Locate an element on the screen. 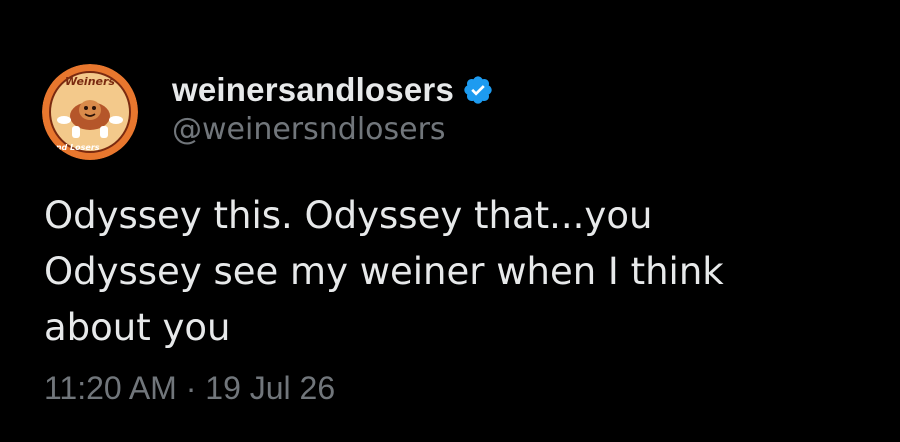 The width and height of the screenshot is (900, 442). author-name-row: weinersandlosers is located at coordinates (333, 90).